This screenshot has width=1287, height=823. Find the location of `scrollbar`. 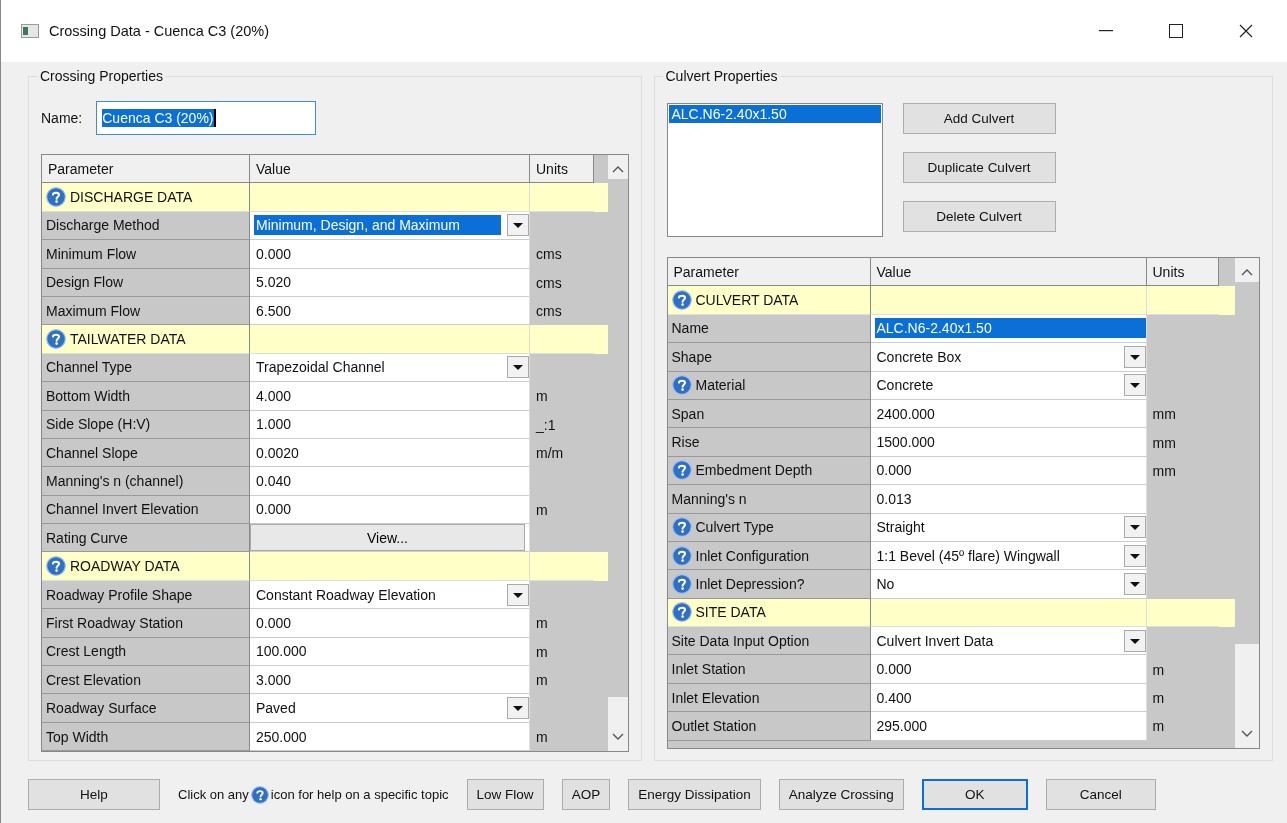

scrollbar is located at coordinates (1247, 503).